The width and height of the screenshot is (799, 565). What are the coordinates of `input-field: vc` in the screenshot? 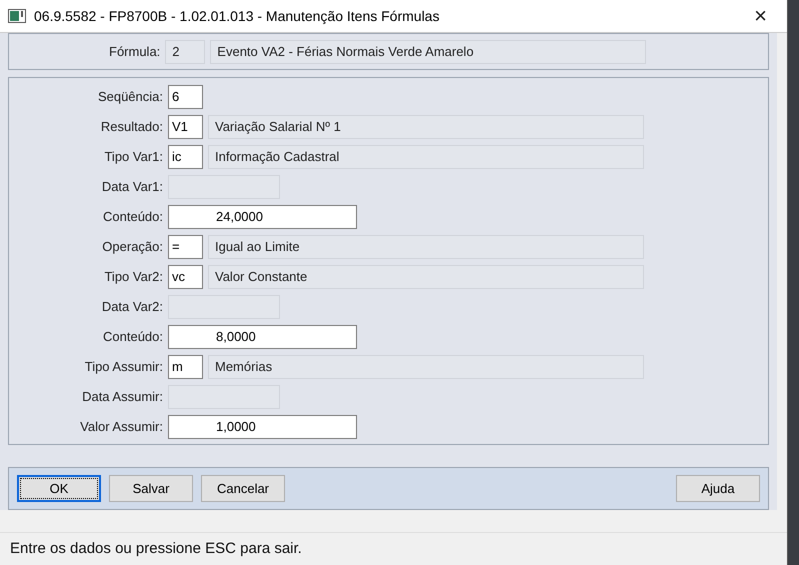 It's located at (185, 277).